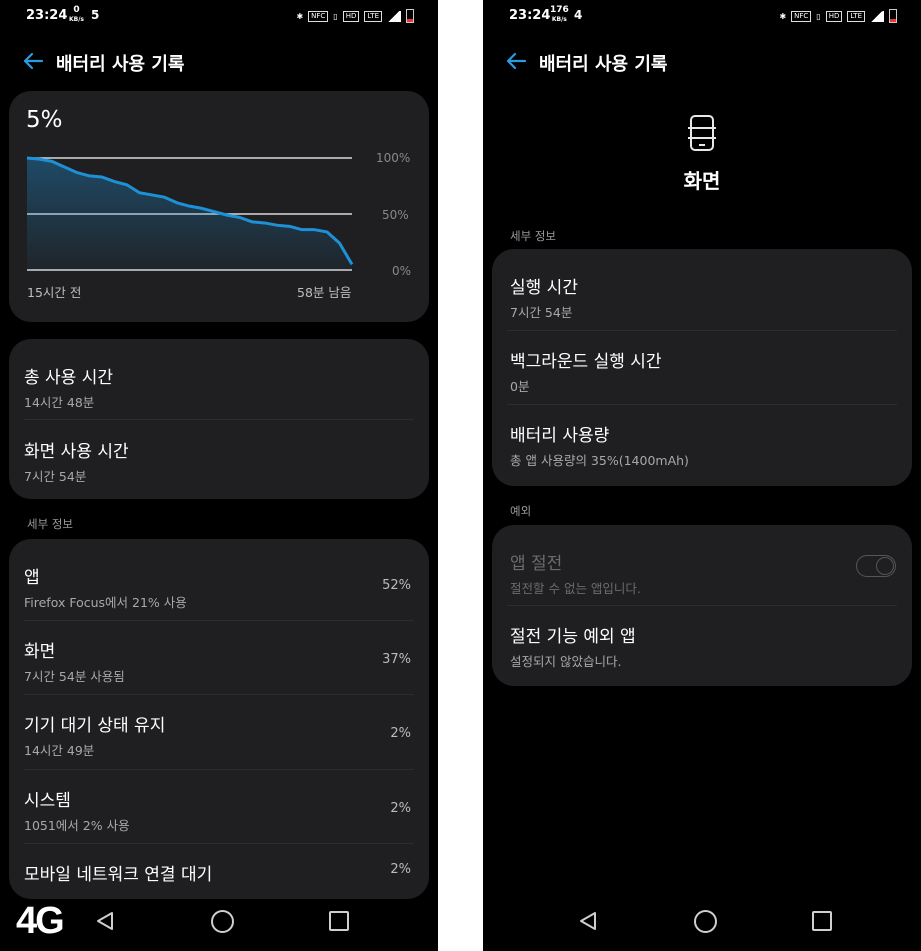 The image size is (921, 951). What do you see at coordinates (32, 578) in the screenshot?
I see `detail-title: 앱` at bounding box center [32, 578].